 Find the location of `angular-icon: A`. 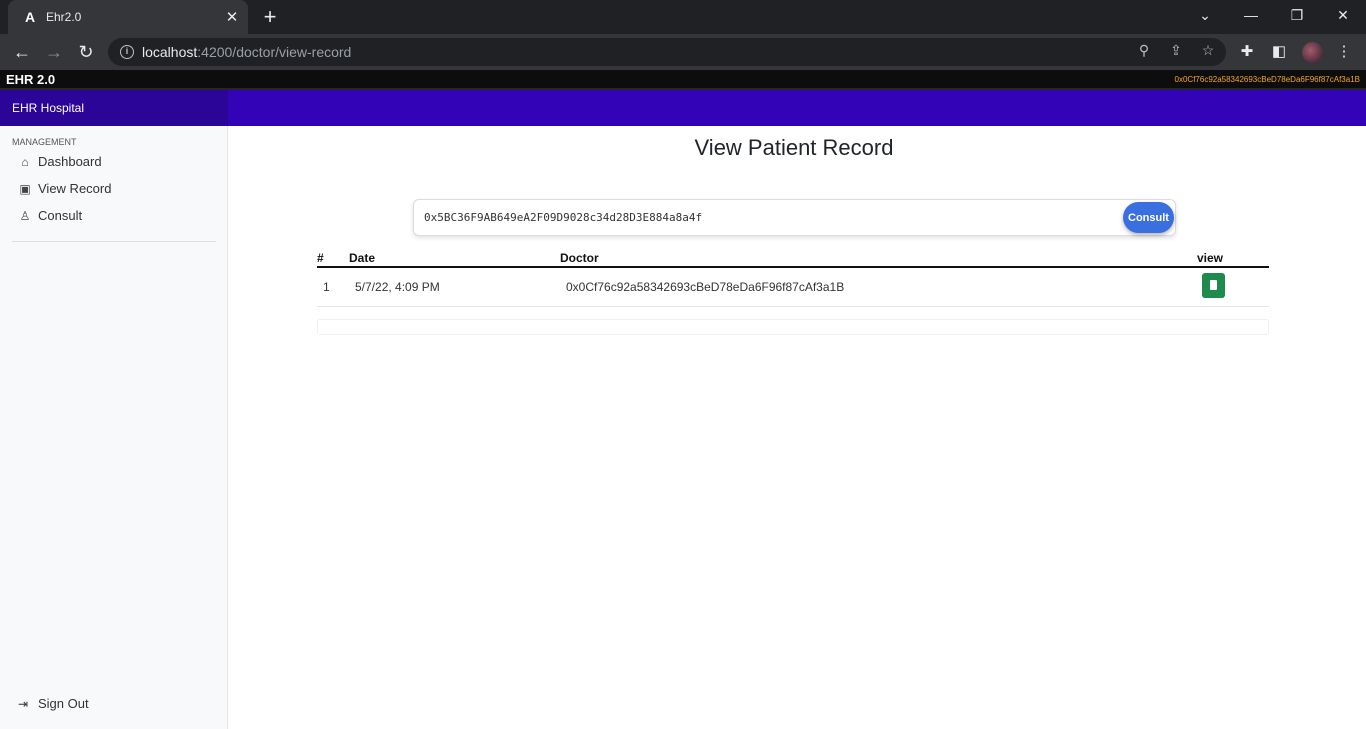

angular-icon: A is located at coordinates (30, 17).